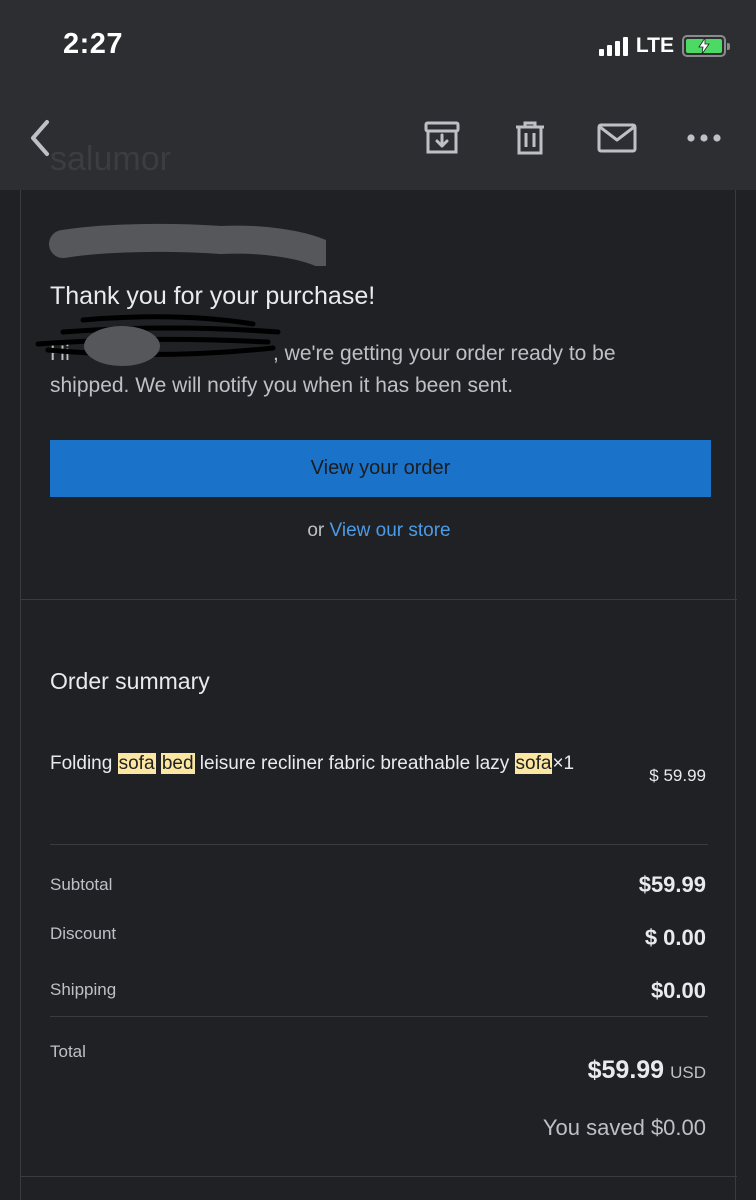 The width and height of the screenshot is (756, 1200). Describe the element at coordinates (316, 530) in the screenshot. I see `store-prefix: or` at that location.